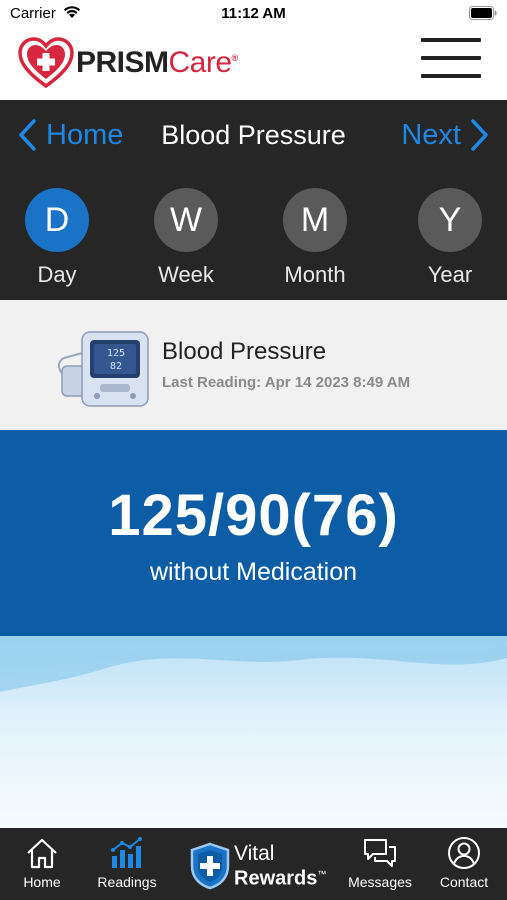 The width and height of the screenshot is (507, 900). I want to click on period-year-button: Y Year, so click(450, 238).